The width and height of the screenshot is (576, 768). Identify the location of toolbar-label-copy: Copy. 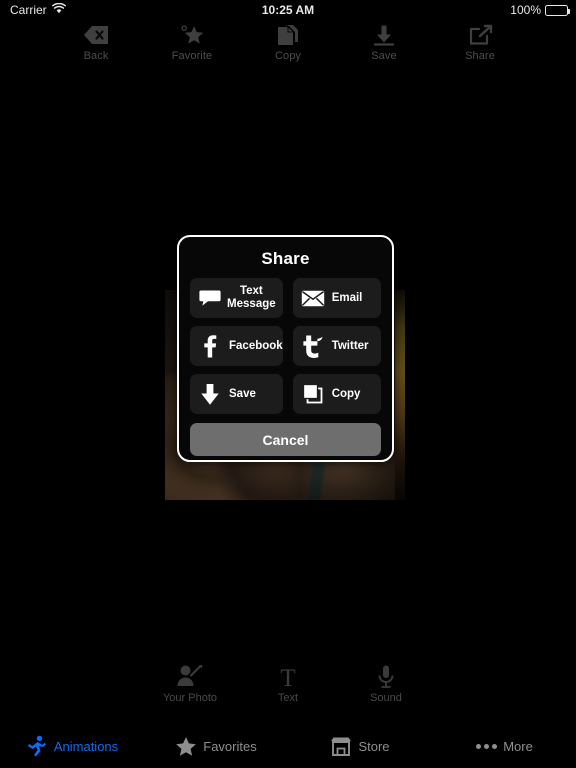
(288, 56).